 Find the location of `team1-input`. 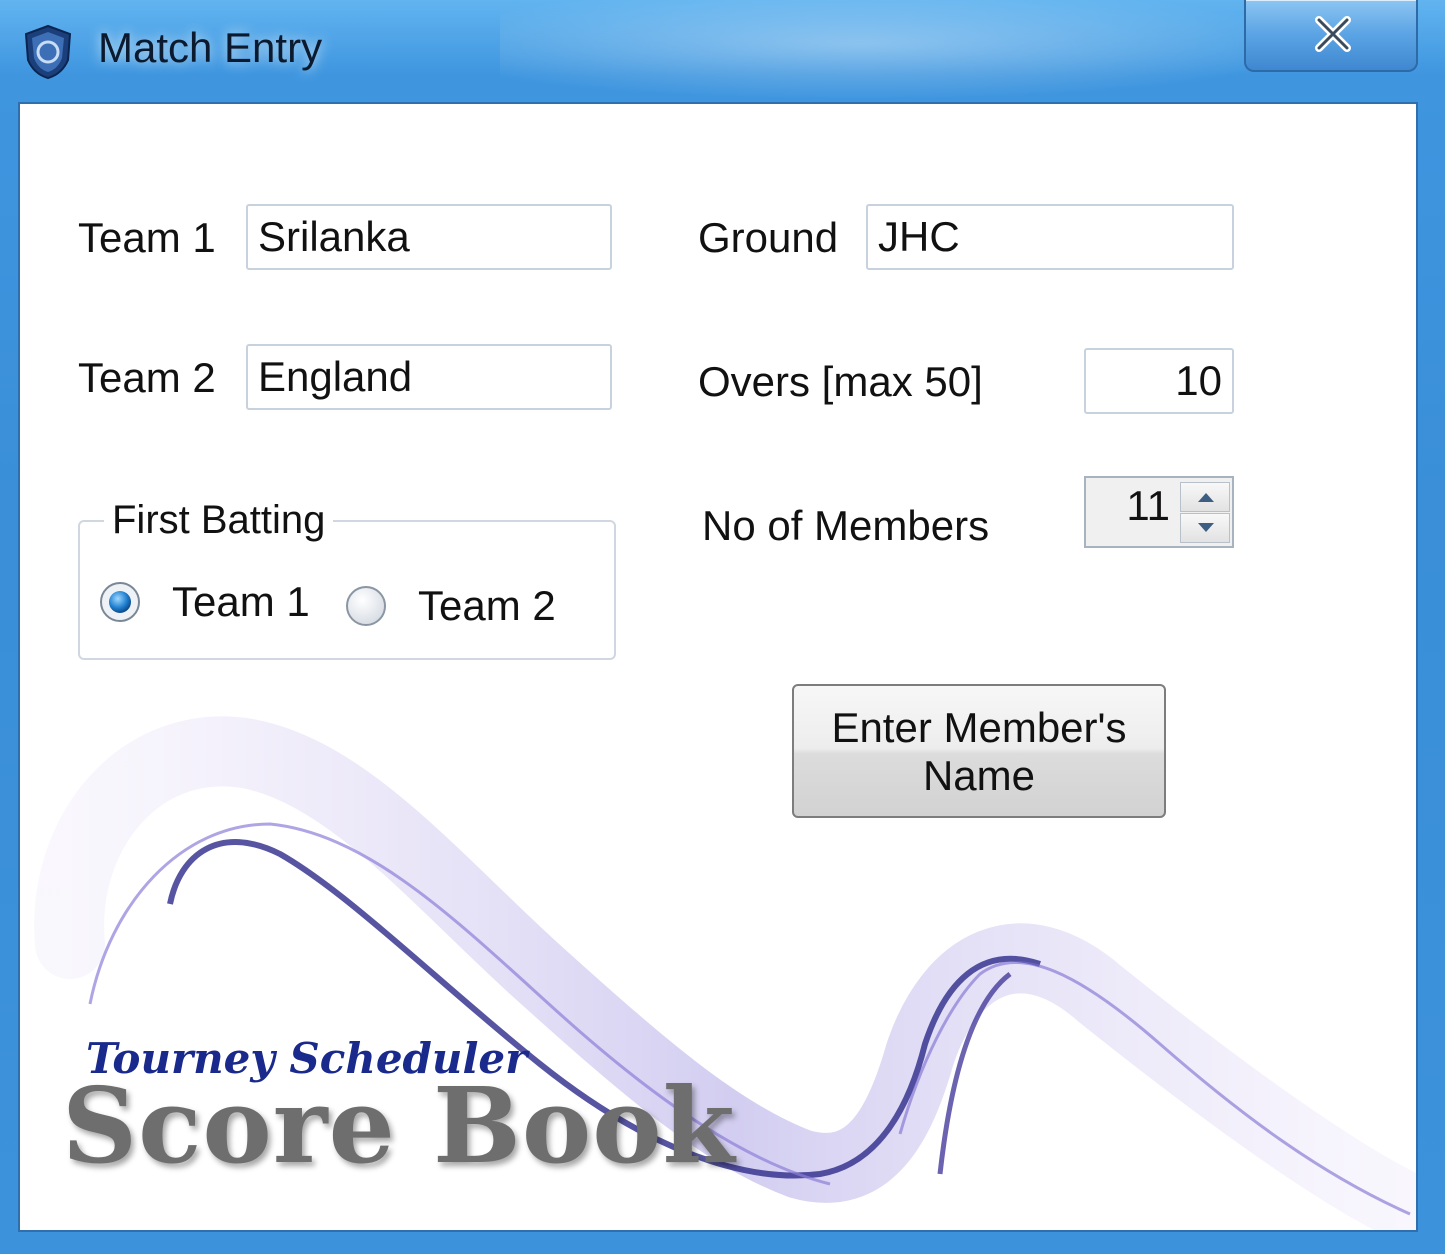

team1-input is located at coordinates (429, 237).